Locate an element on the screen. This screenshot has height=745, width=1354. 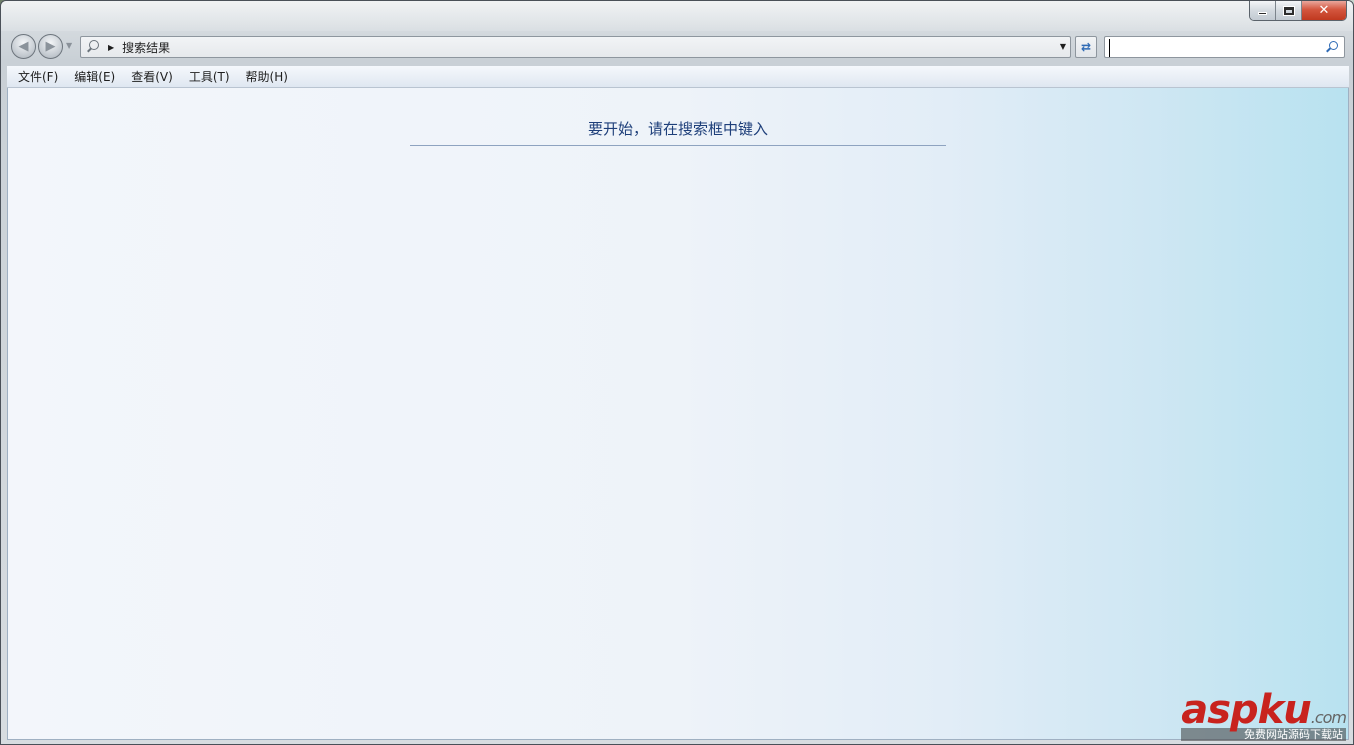
navigation-bar: ◀ ▶ ▼ ▶ 搜索结果 ▼ ⇄ is located at coordinates (678, 46).